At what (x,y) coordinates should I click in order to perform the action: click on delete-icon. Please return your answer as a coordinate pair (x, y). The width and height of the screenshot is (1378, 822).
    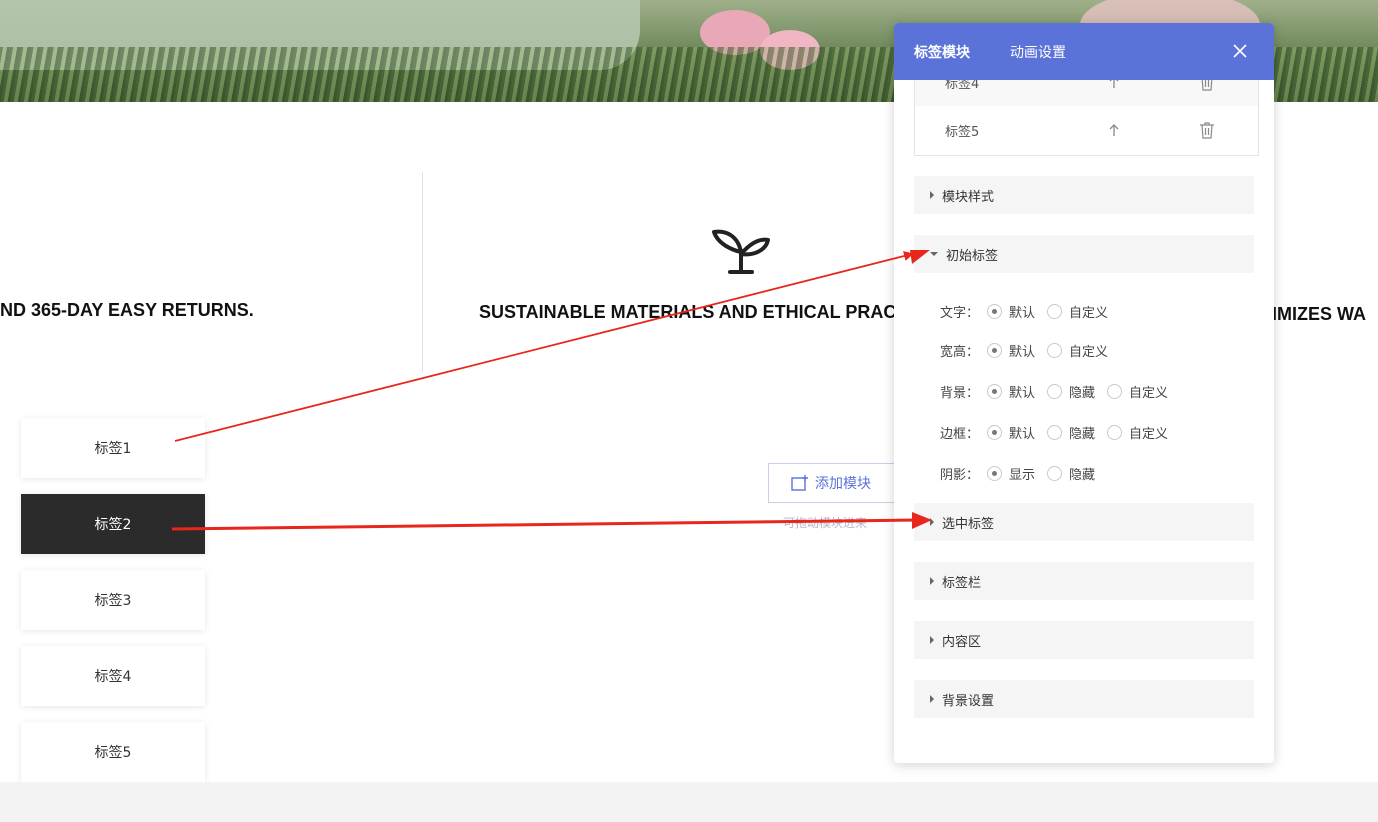
    Looking at the image, I should click on (1207, 130).